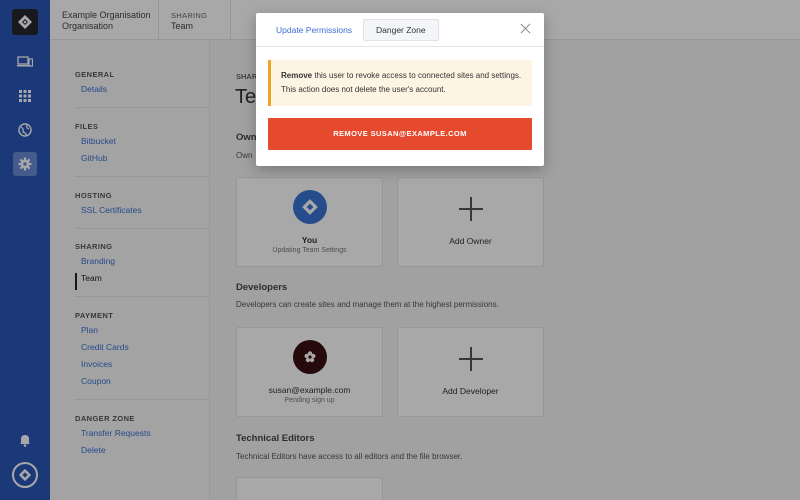 This screenshot has height=500, width=800. Describe the element at coordinates (526, 29) in the screenshot. I see `close-icon` at that location.